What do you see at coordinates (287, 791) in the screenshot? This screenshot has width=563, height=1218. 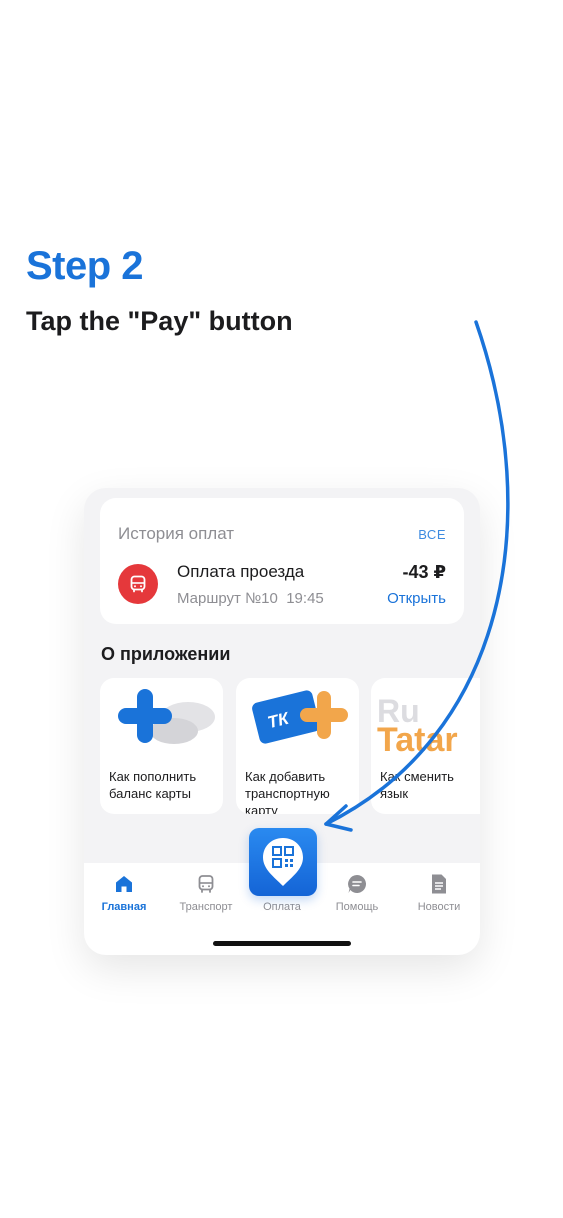 I see `info-card-label: Как добавить транспортную карту` at bounding box center [287, 791].